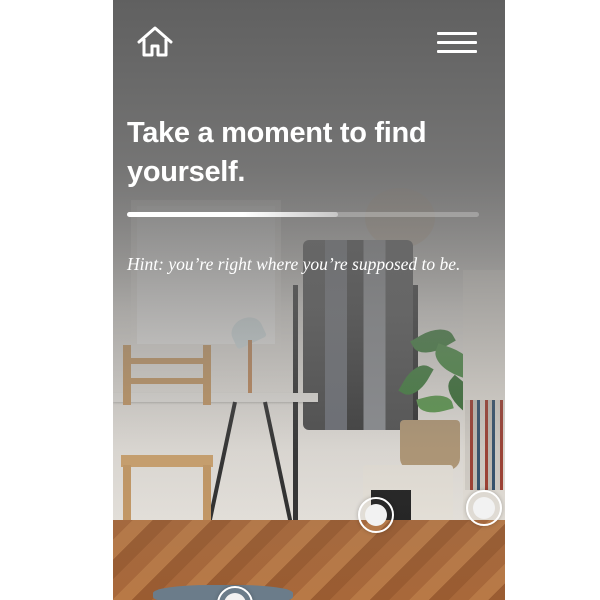  I want to click on hamburger-menu-icon, so click(457, 33).